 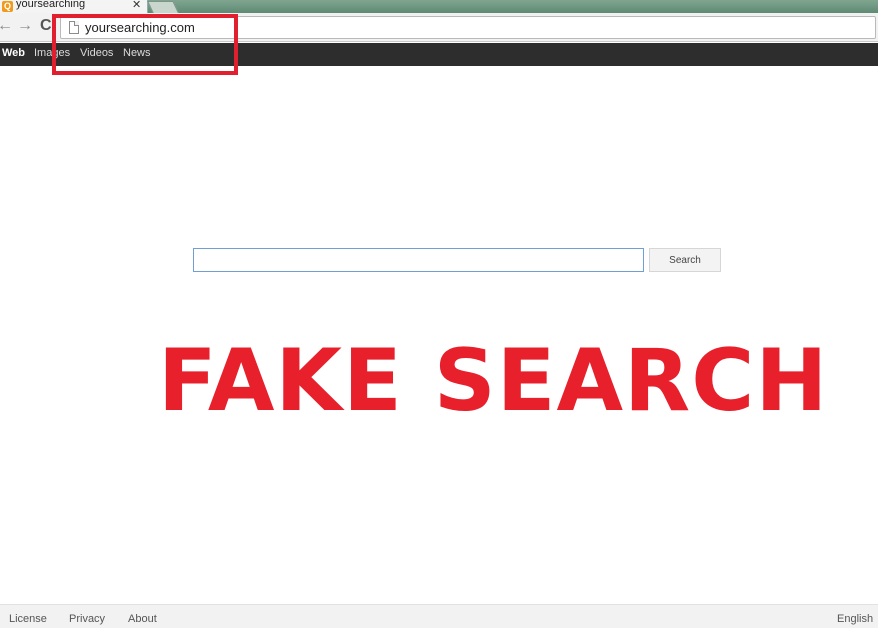 What do you see at coordinates (52, 53) in the screenshot?
I see `nav-item-images: Images` at bounding box center [52, 53].